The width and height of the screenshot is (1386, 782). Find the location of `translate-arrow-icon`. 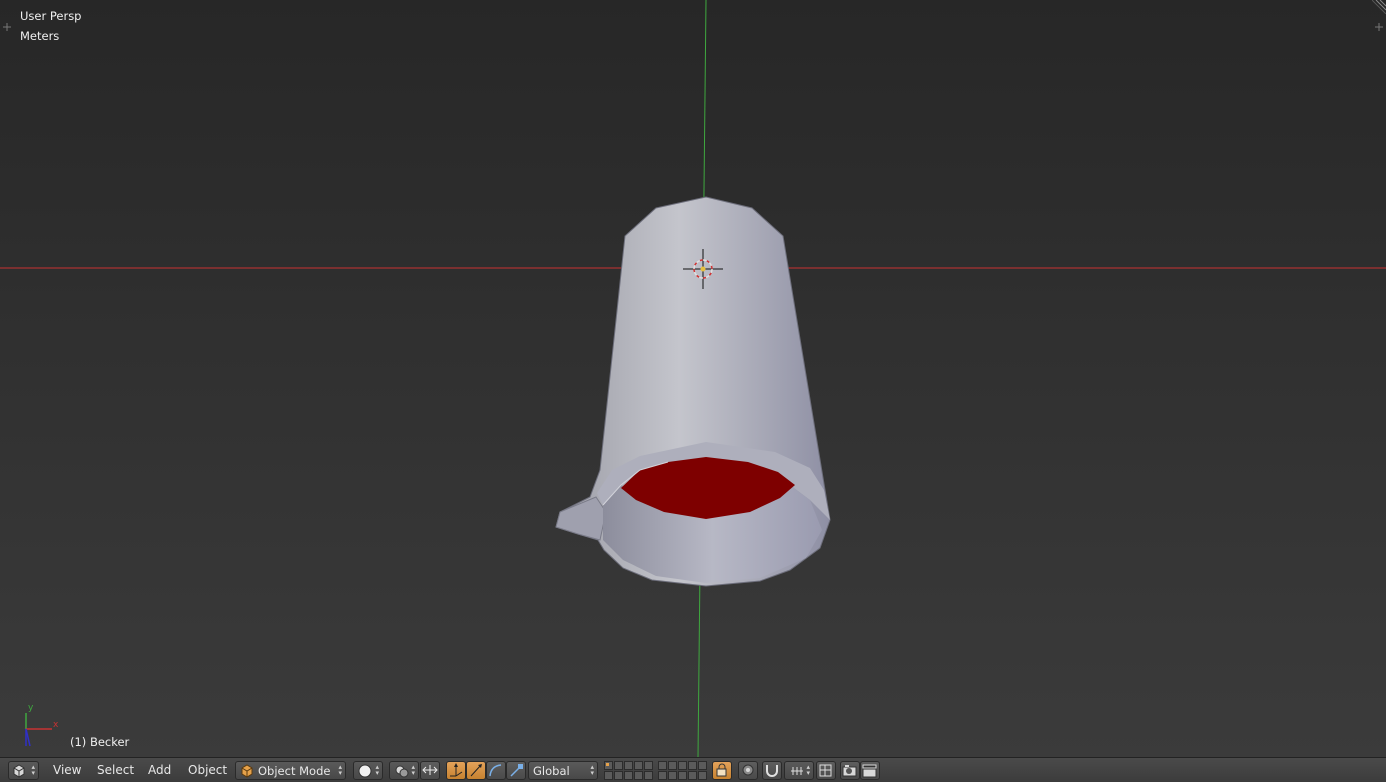

translate-arrow-icon is located at coordinates (456, 770).